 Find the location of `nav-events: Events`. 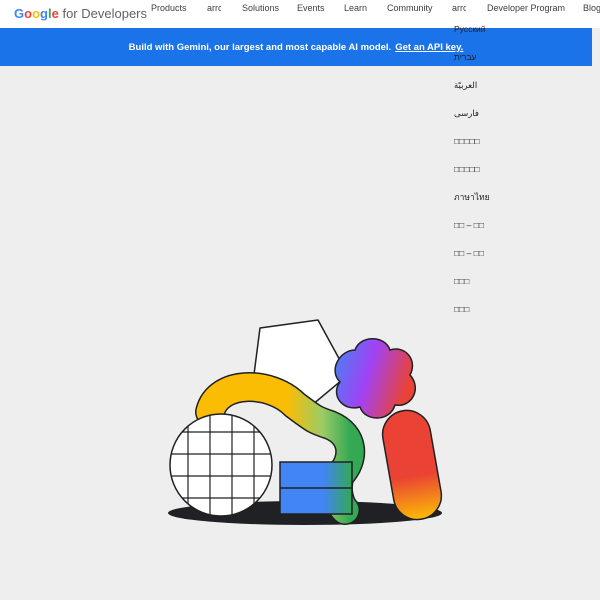

nav-events: Events is located at coordinates (311, 9).